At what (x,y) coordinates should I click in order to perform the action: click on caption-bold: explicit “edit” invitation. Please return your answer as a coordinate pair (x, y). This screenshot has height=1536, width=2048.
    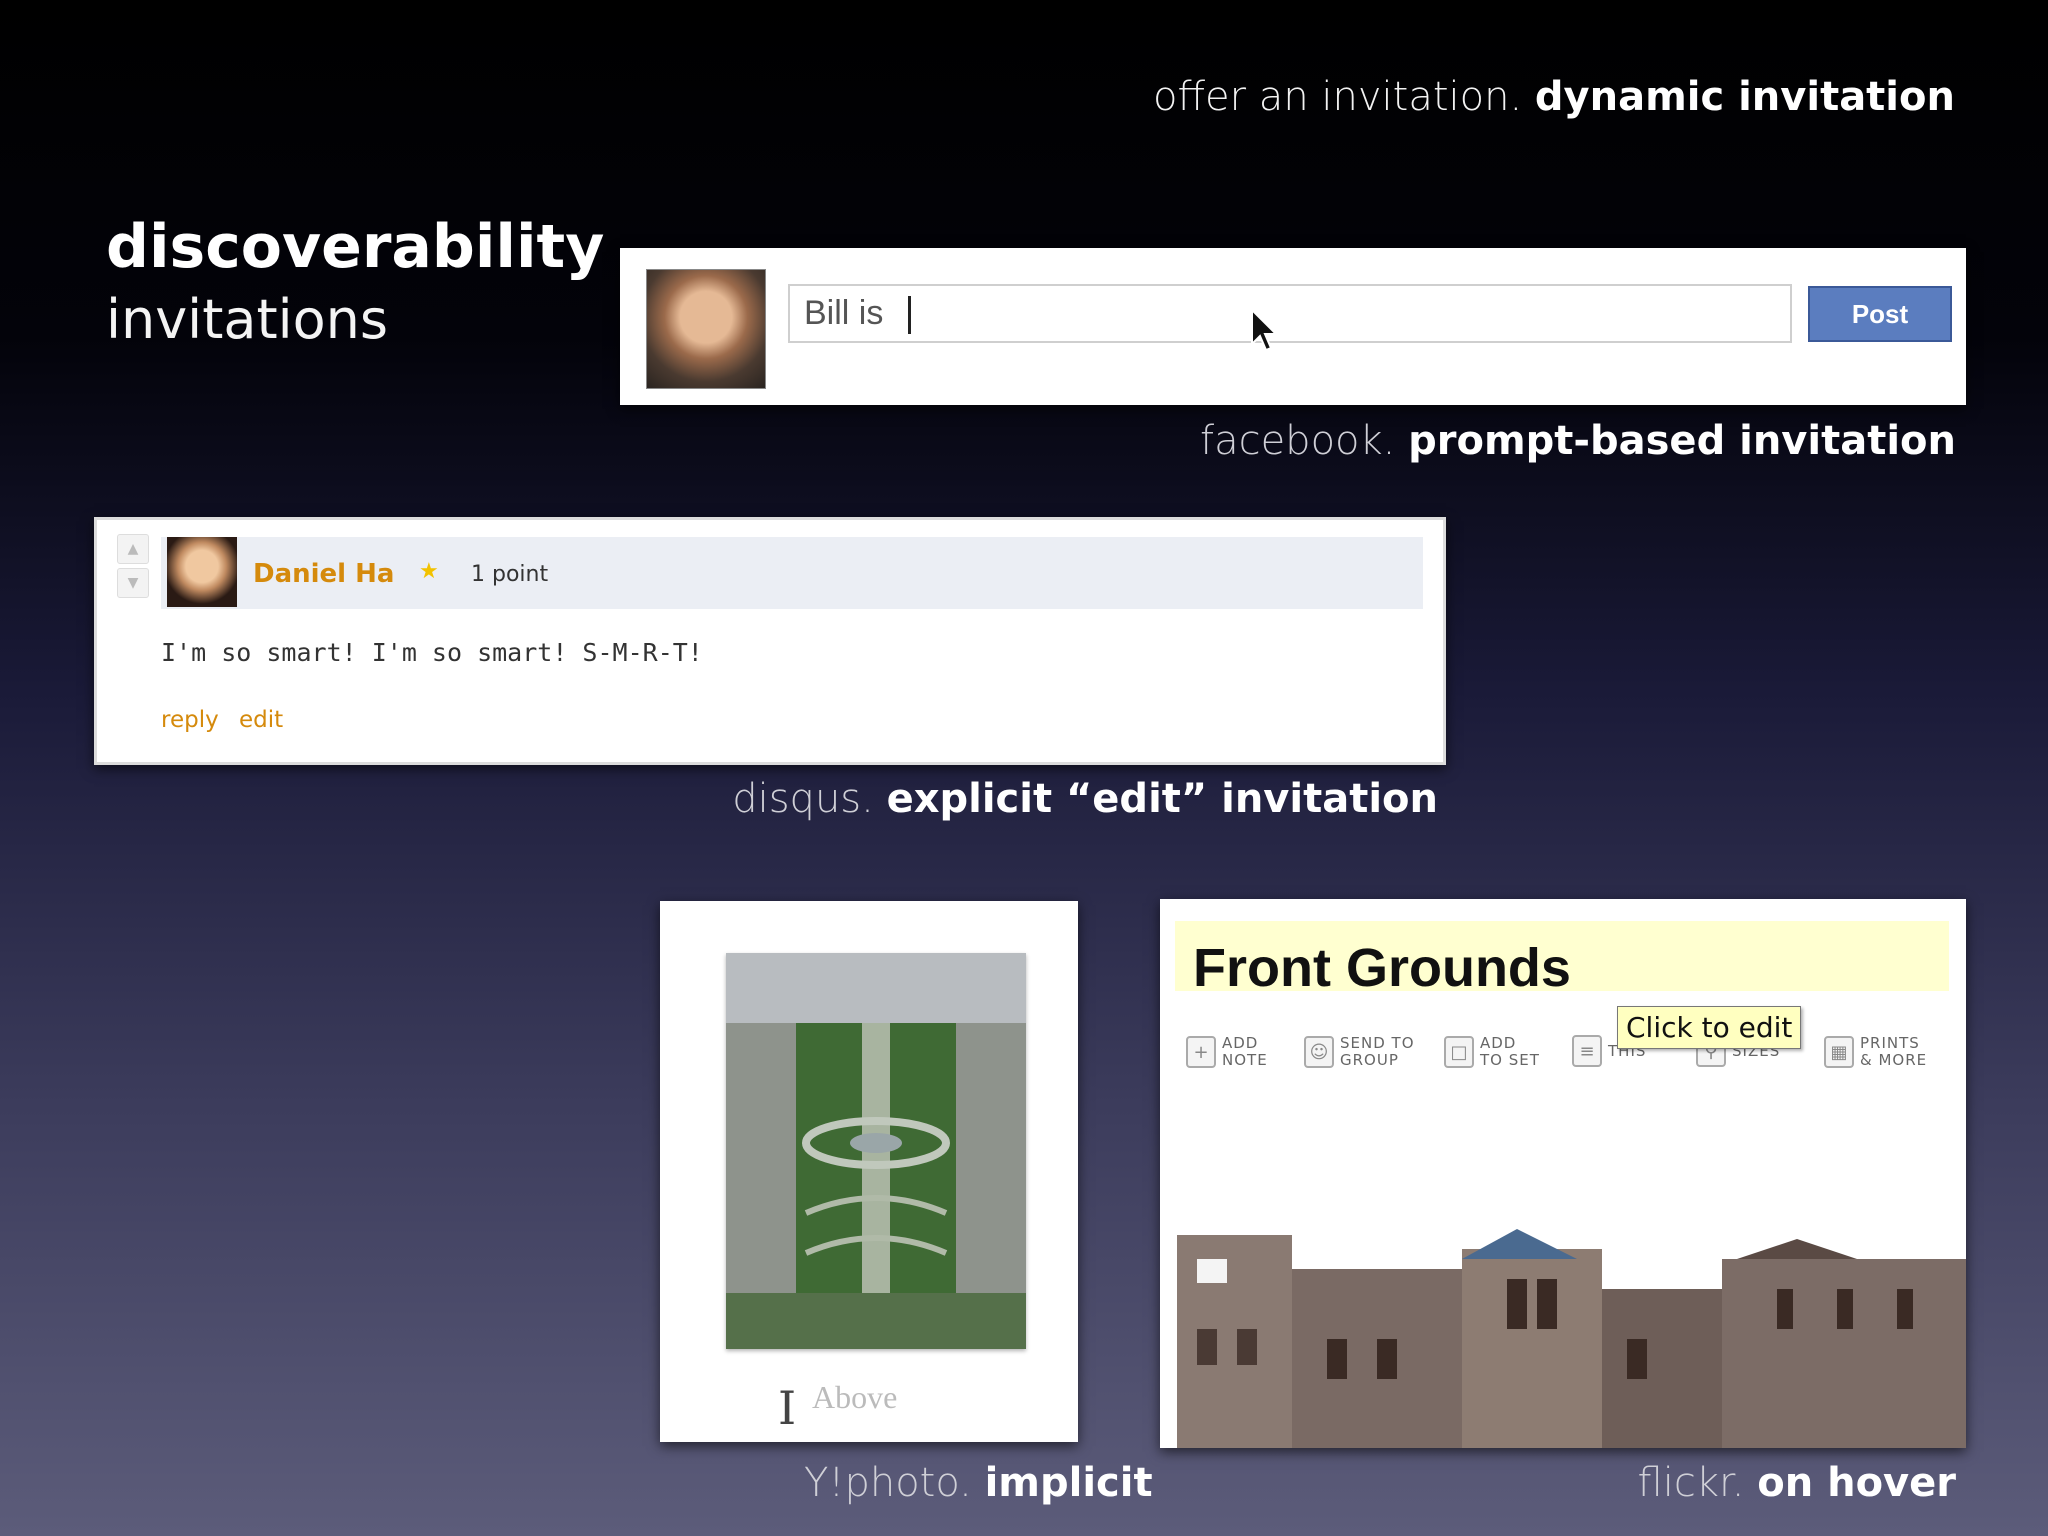
    Looking at the image, I should click on (1162, 799).